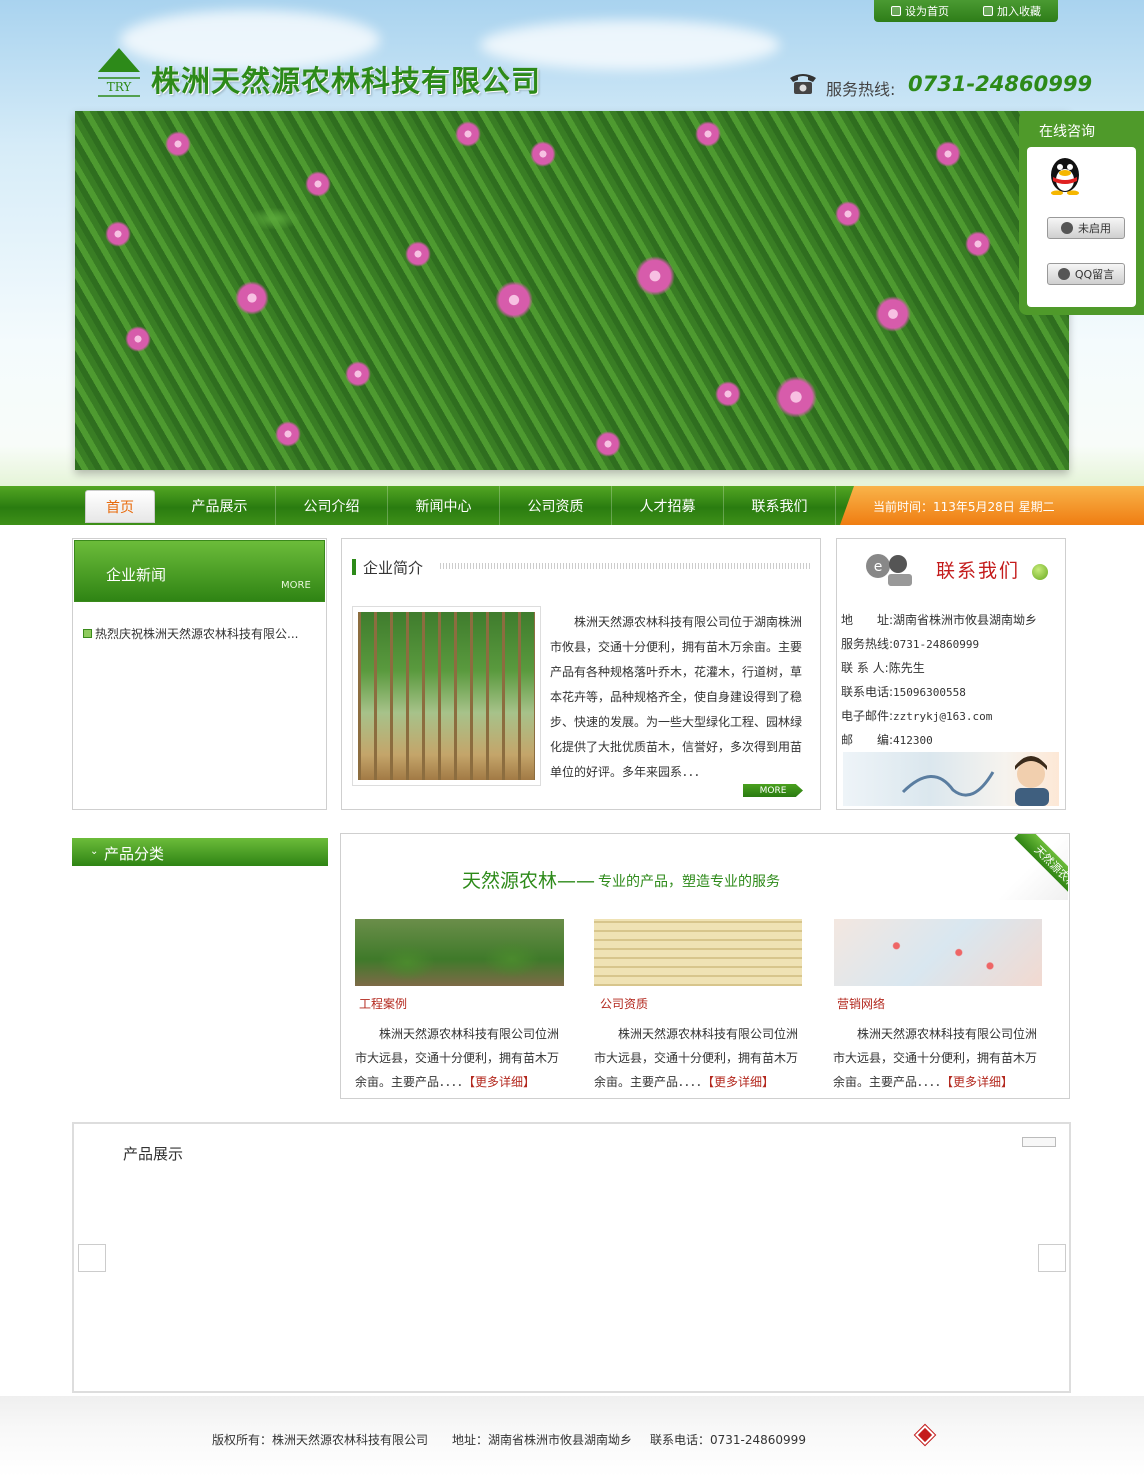 The width and height of the screenshot is (1144, 1477). I want to click on online-consult-body: 未启用 QQ留言, so click(1081, 227).